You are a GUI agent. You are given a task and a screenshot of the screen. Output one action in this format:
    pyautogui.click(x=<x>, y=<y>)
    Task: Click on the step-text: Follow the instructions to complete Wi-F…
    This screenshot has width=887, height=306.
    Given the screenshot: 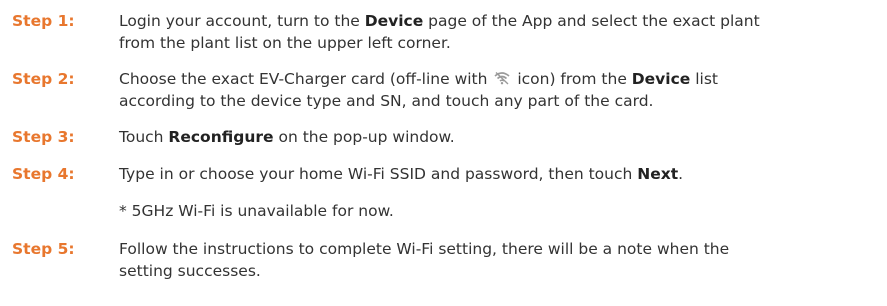 What is the action you would take?
    pyautogui.click(x=424, y=260)
    